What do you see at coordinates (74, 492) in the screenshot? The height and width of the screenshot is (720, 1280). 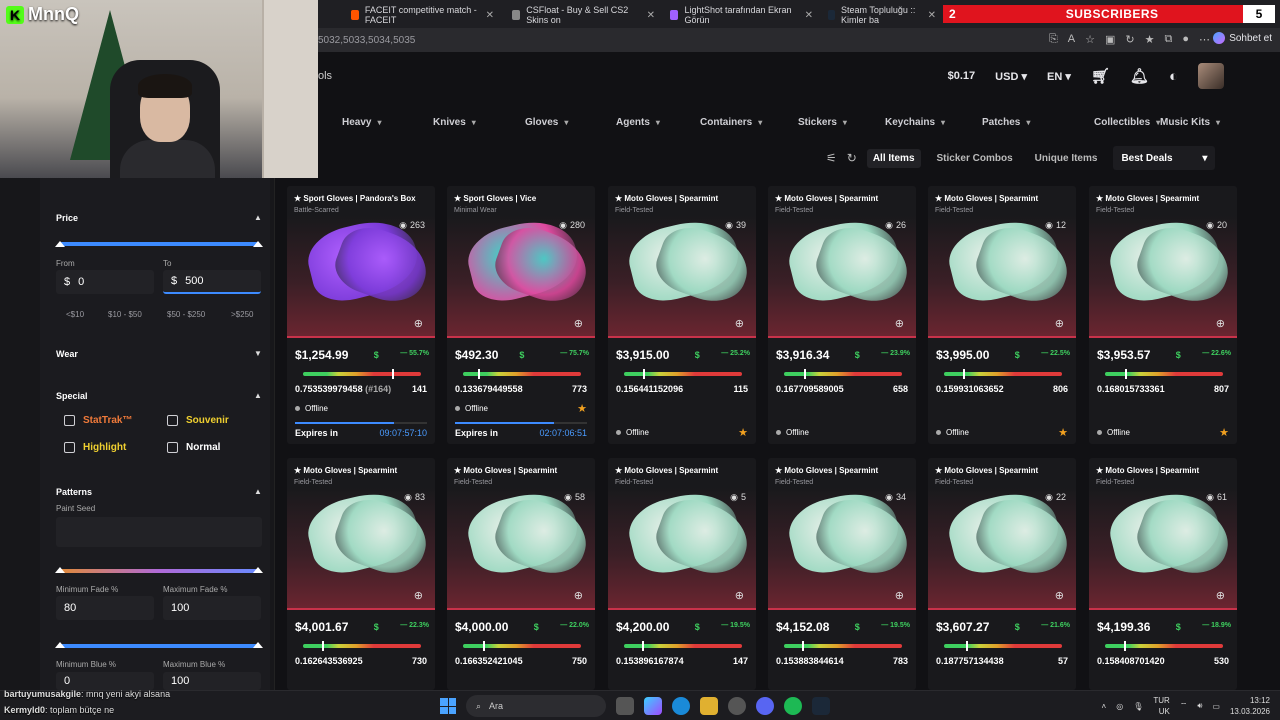 I see `patterns-title: Patterns` at bounding box center [74, 492].